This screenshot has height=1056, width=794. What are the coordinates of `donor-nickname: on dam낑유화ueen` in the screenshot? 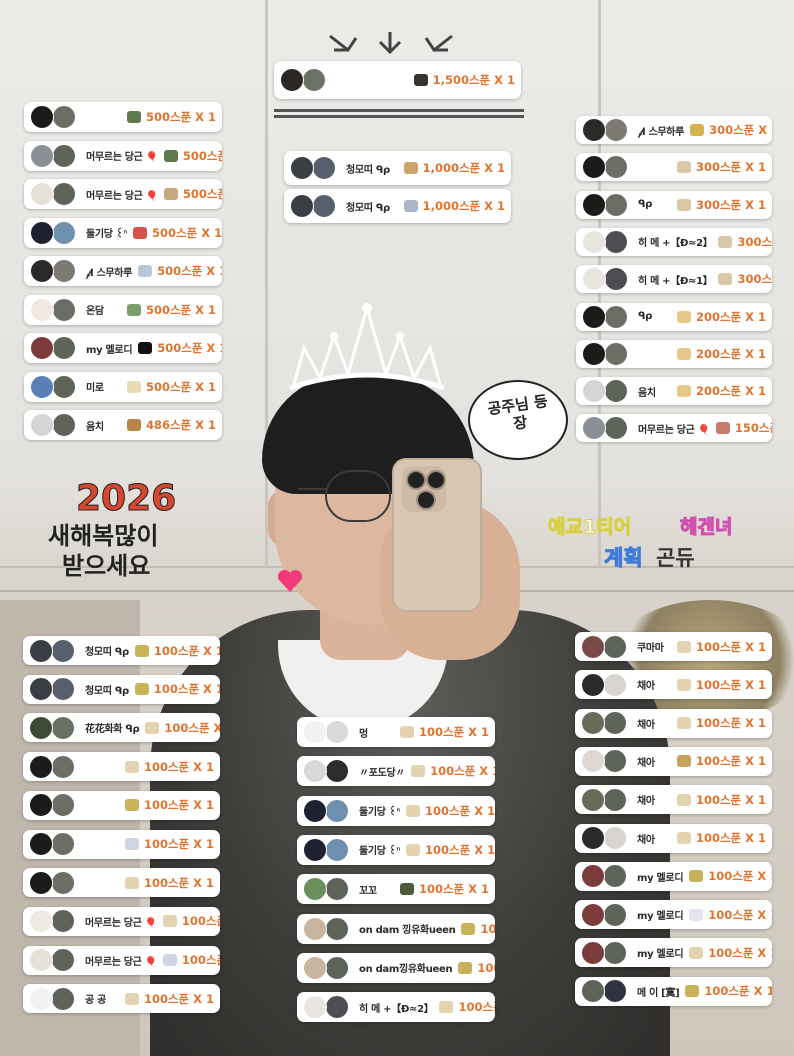 It's located at (406, 970).